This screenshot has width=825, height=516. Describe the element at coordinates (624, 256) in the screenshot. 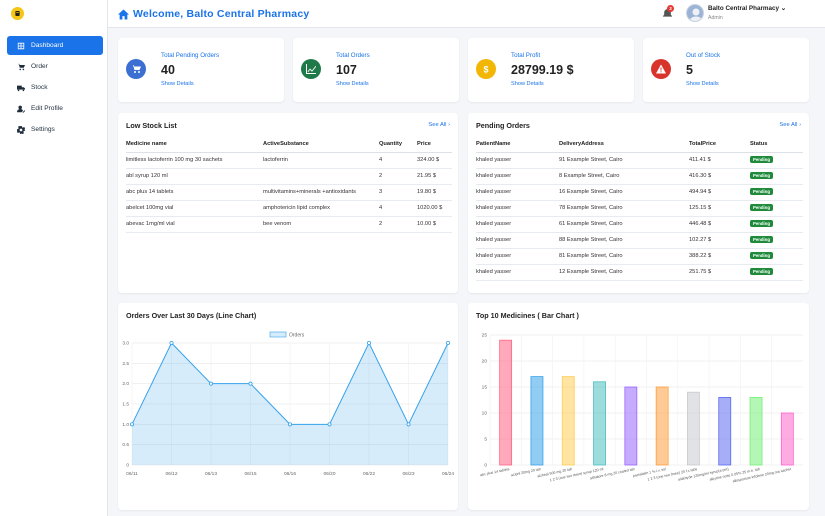

I see `table-cell: 81 Example Street, Cairo` at that location.